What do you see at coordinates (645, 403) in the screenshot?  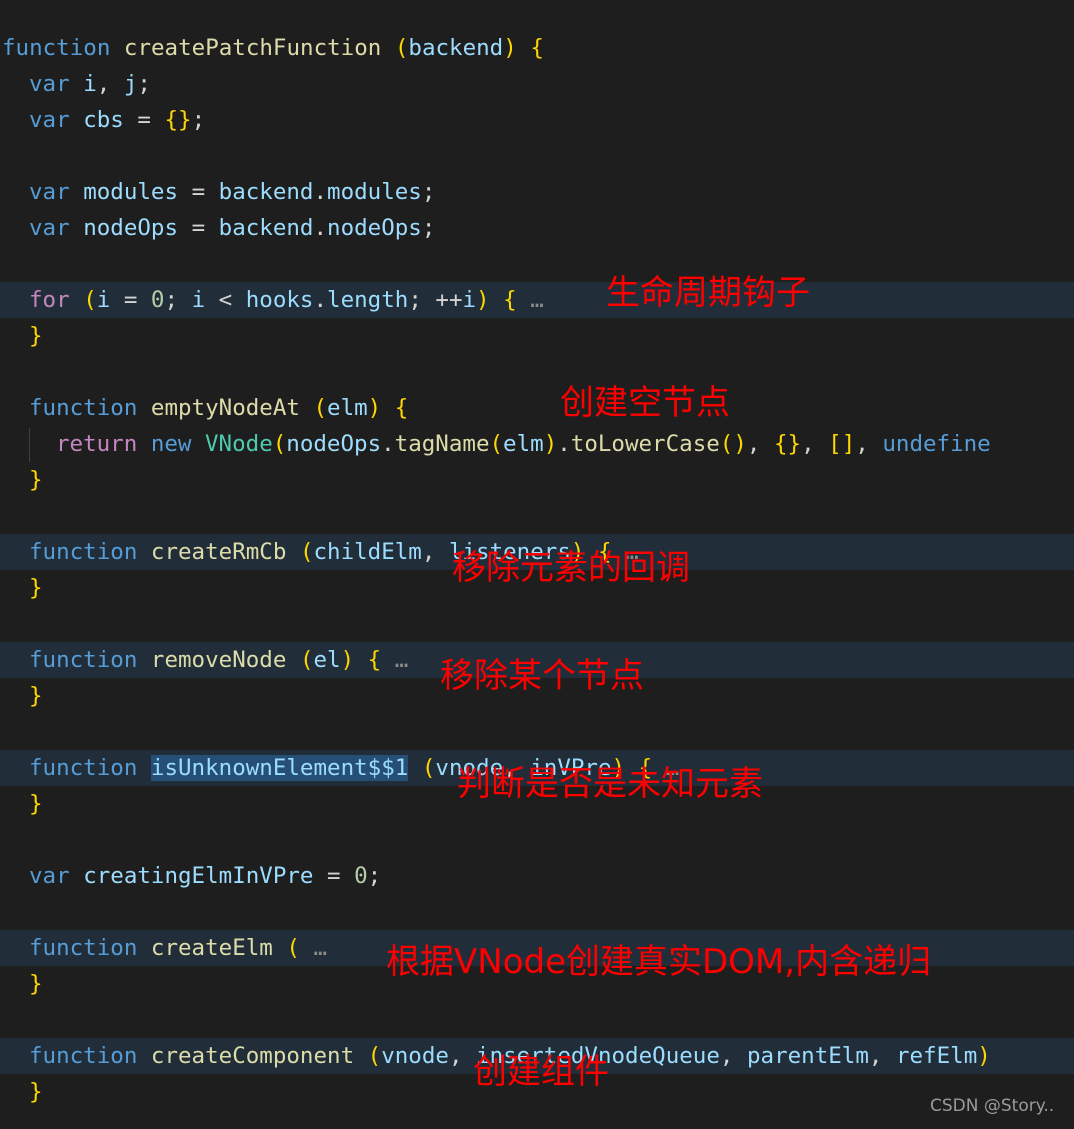 I see `annotation-2: 创建空节点` at bounding box center [645, 403].